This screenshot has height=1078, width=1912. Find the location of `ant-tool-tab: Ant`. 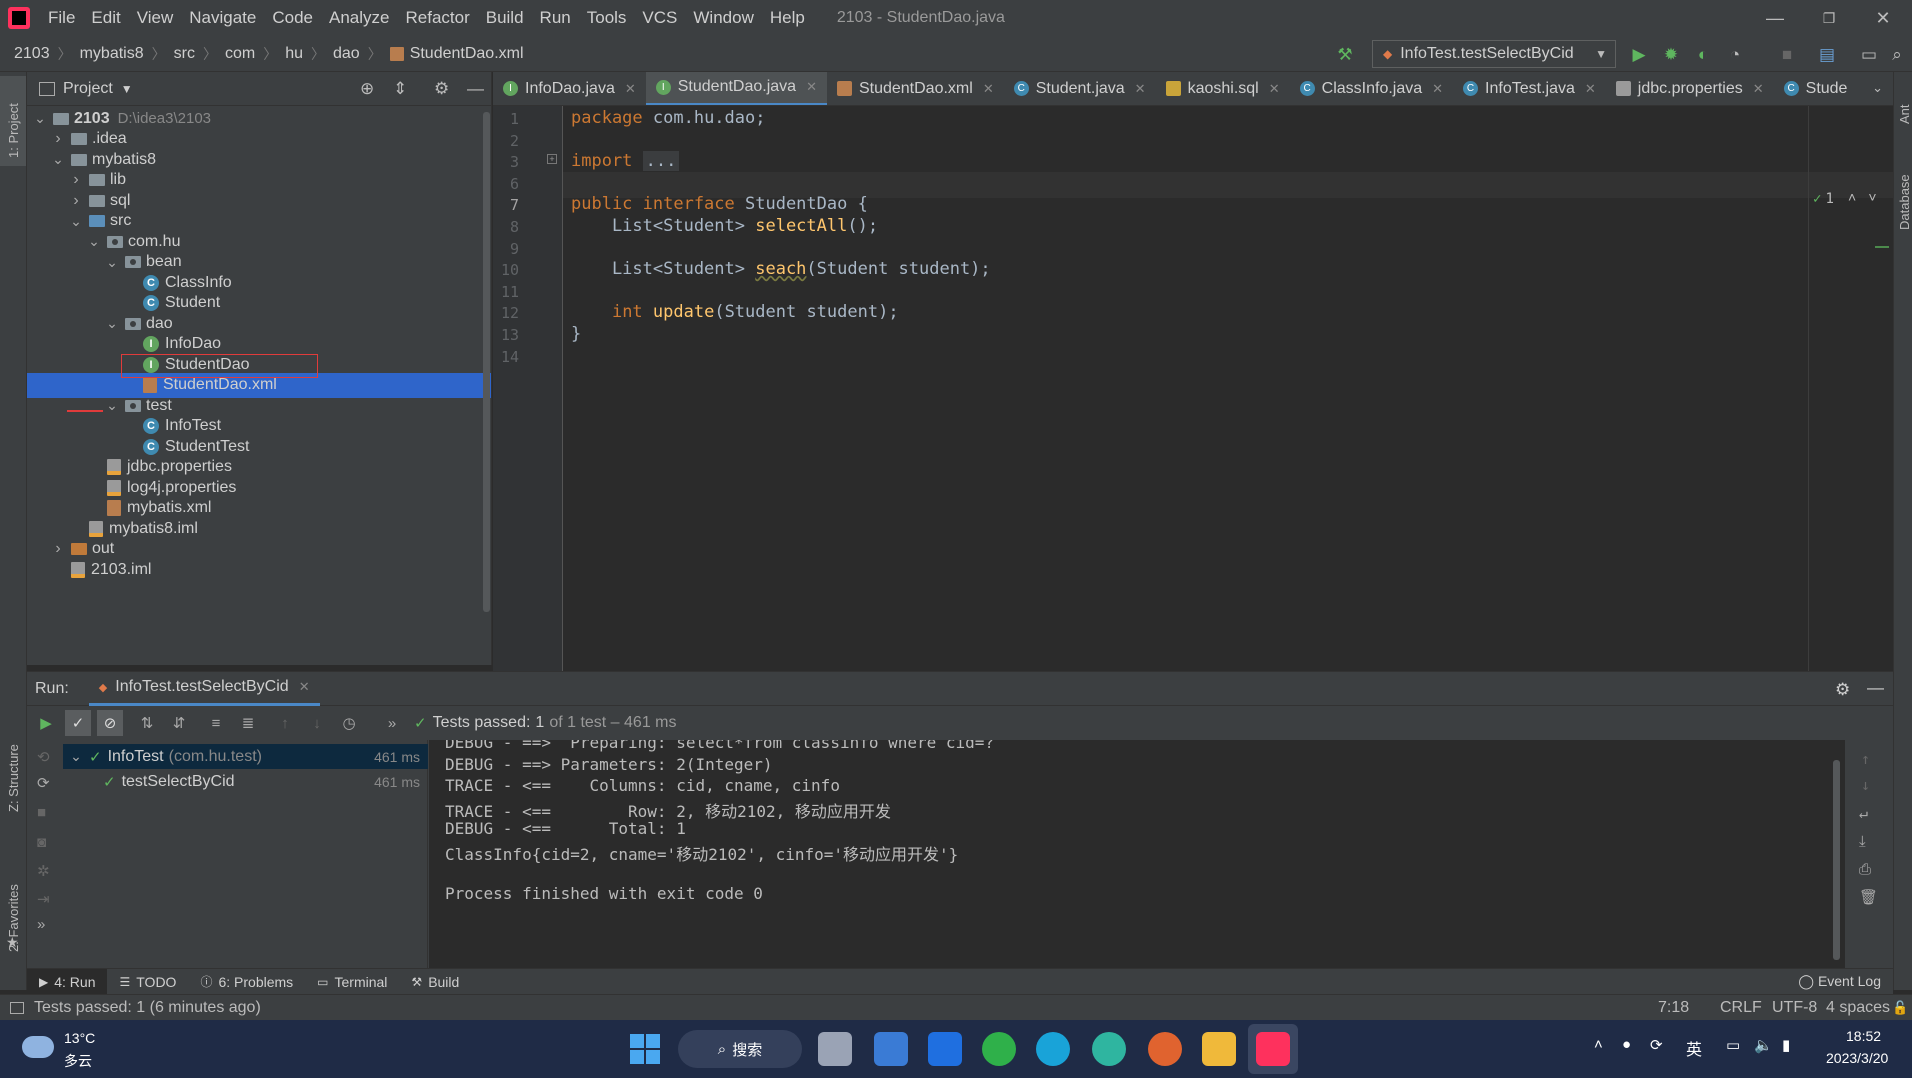

ant-tool-tab: Ant is located at coordinates (1904, 114).